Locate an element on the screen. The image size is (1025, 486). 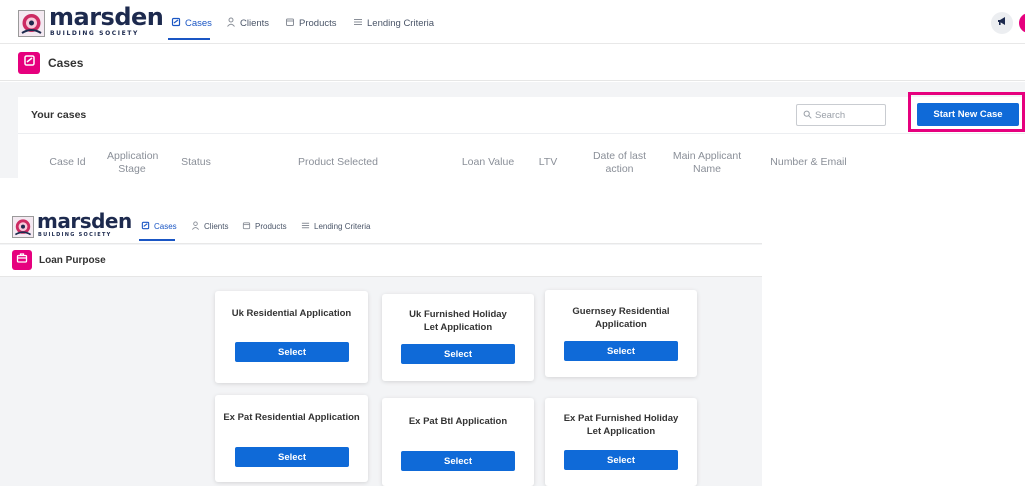
loan-purpose-card: Ex Pat Btl Application Select is located at coordinates (458, 442).